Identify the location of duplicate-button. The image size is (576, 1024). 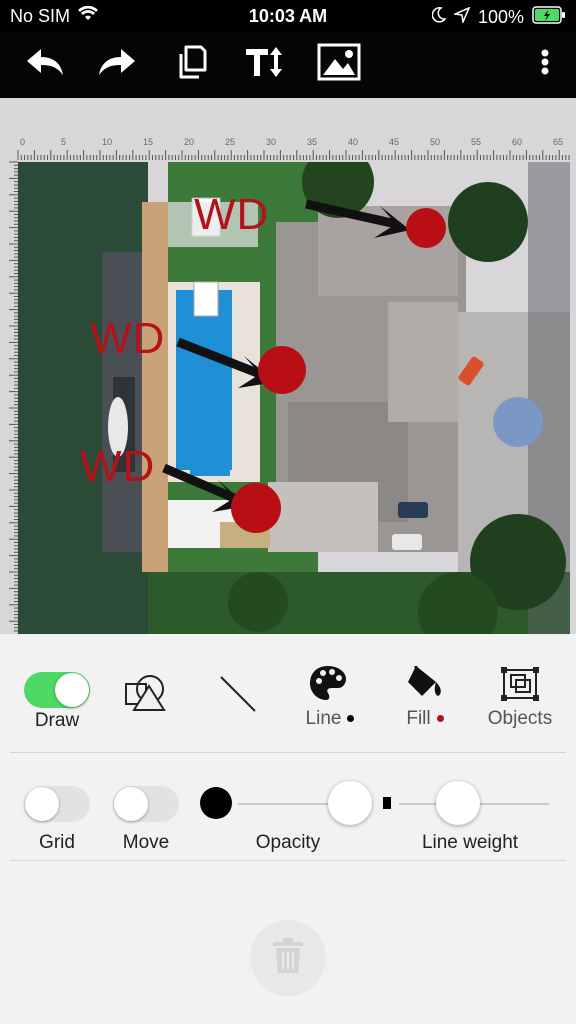
(190, 64).